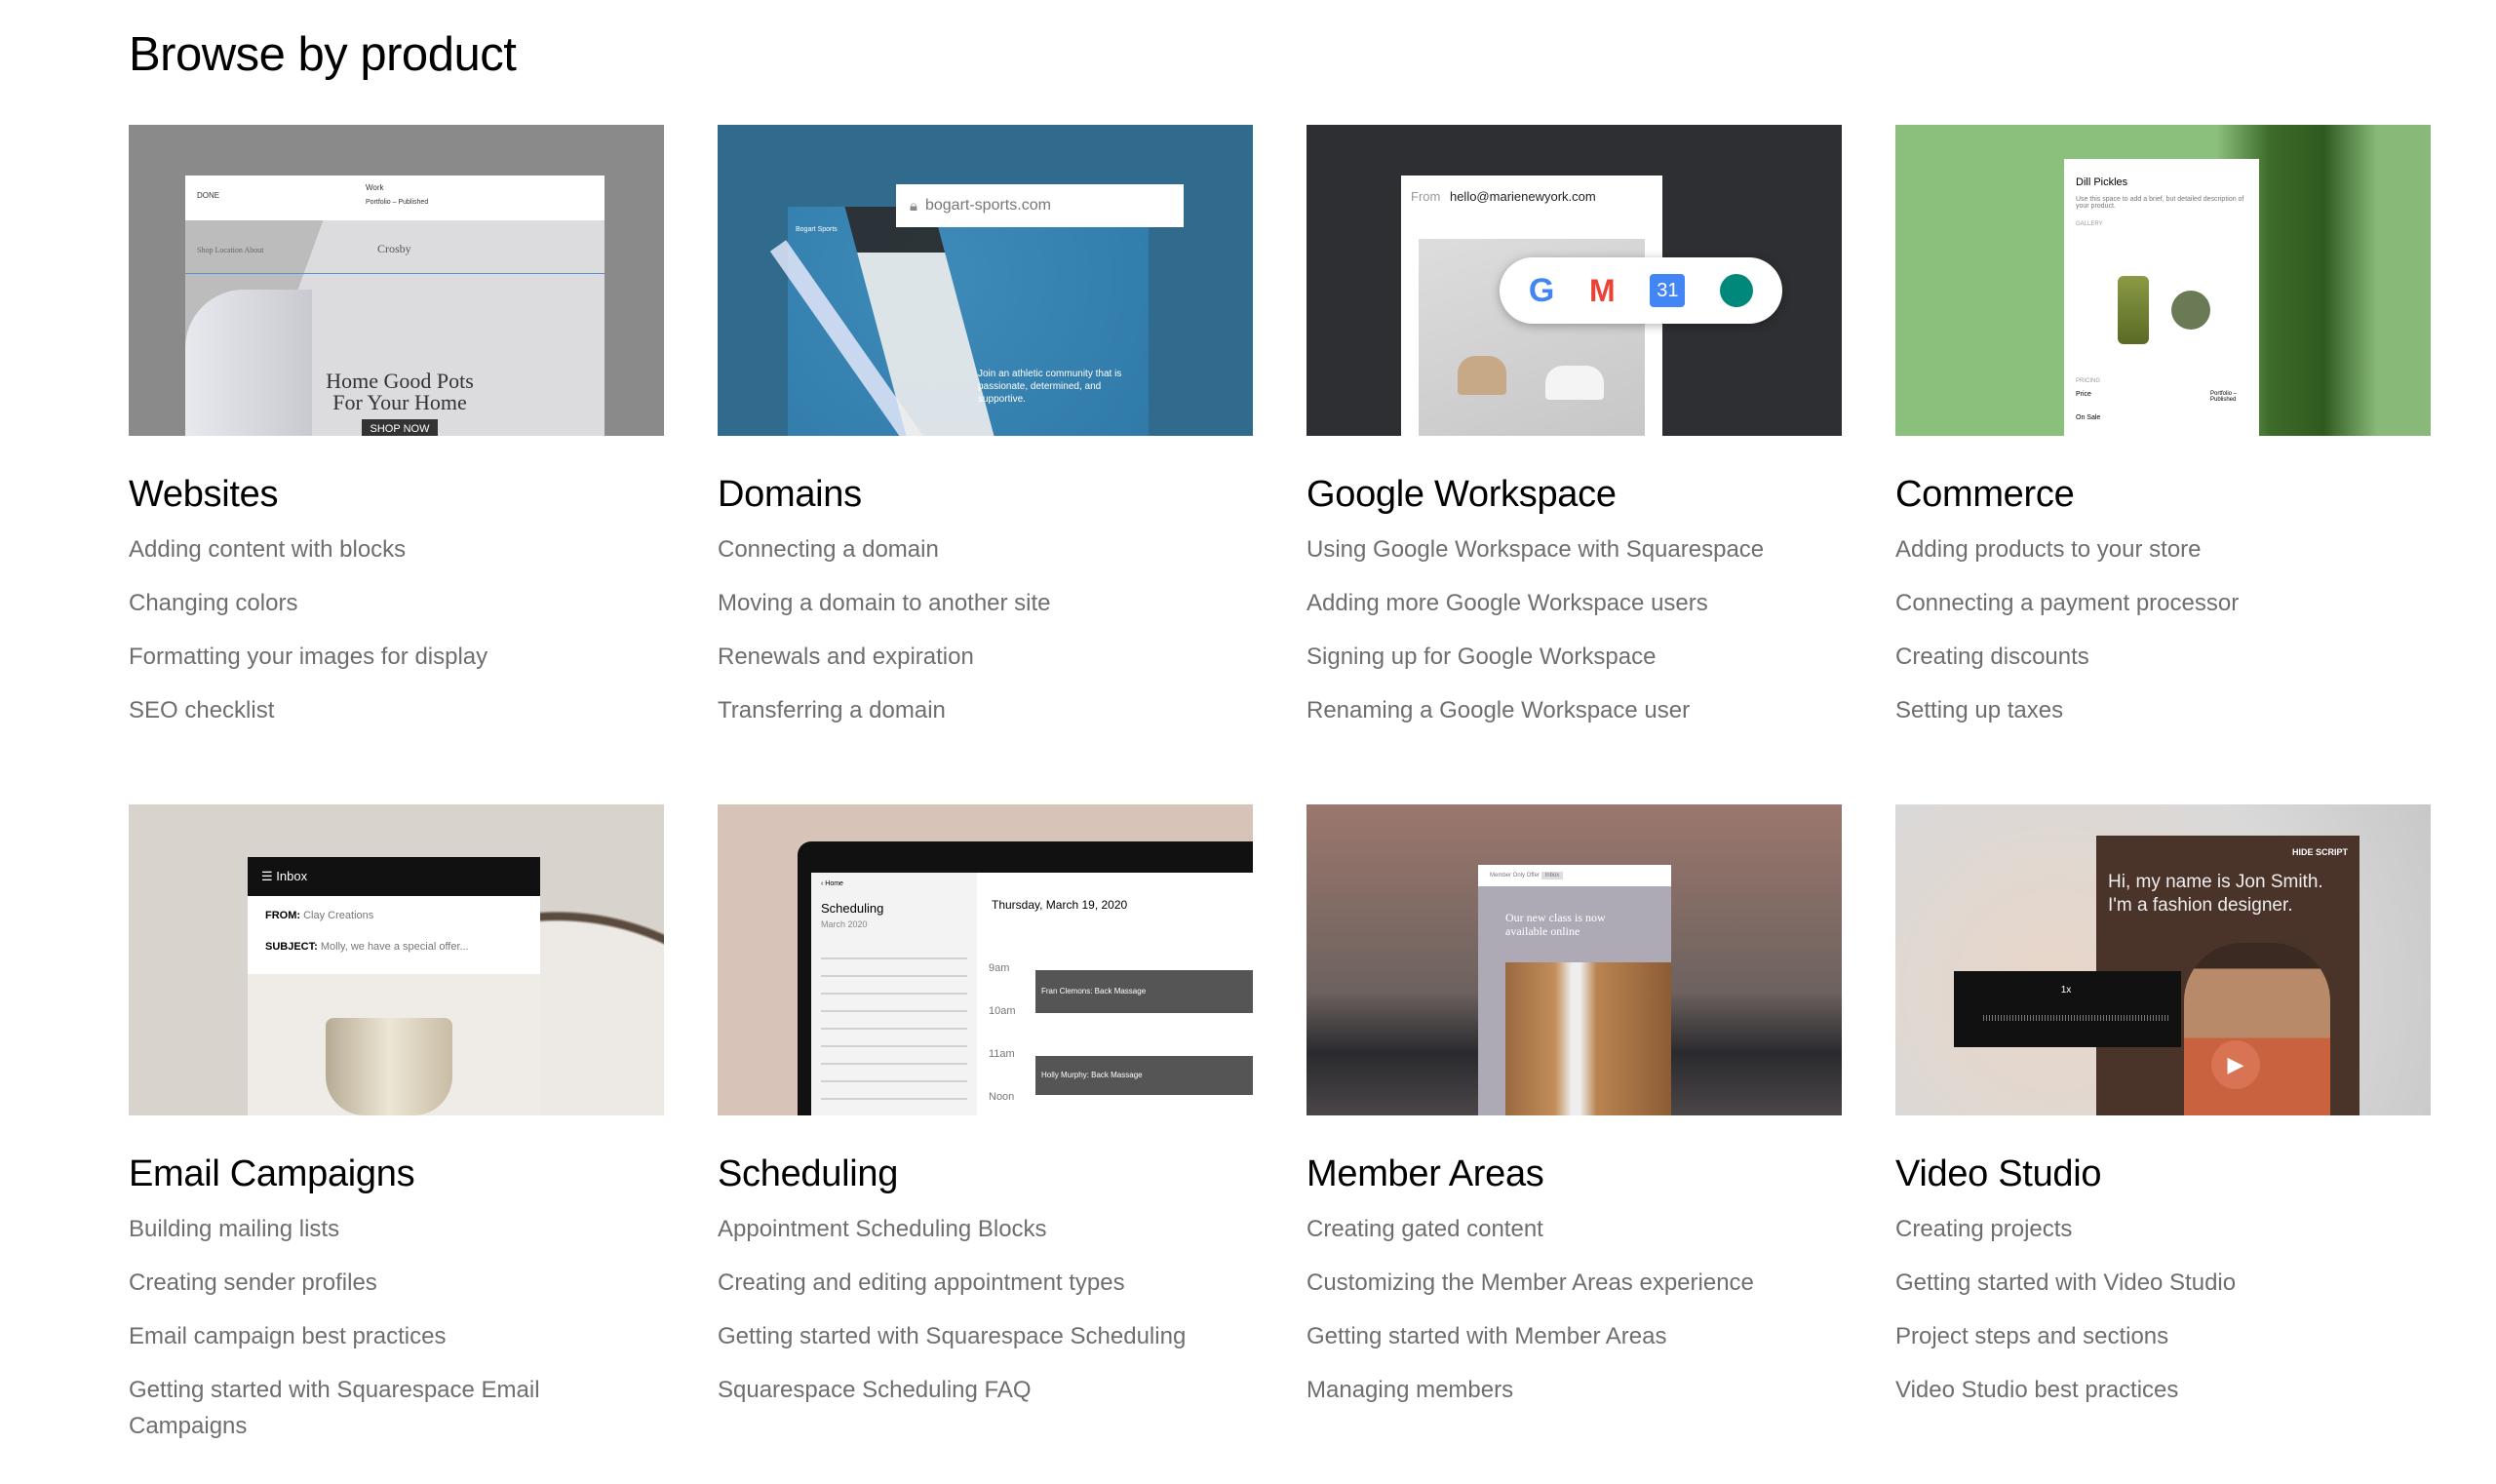  What do you see at coordinates (1574, 603) in the screenshot?
I see `article-link: Adding more Google Workspace users` at bounding box center [1574, 603].